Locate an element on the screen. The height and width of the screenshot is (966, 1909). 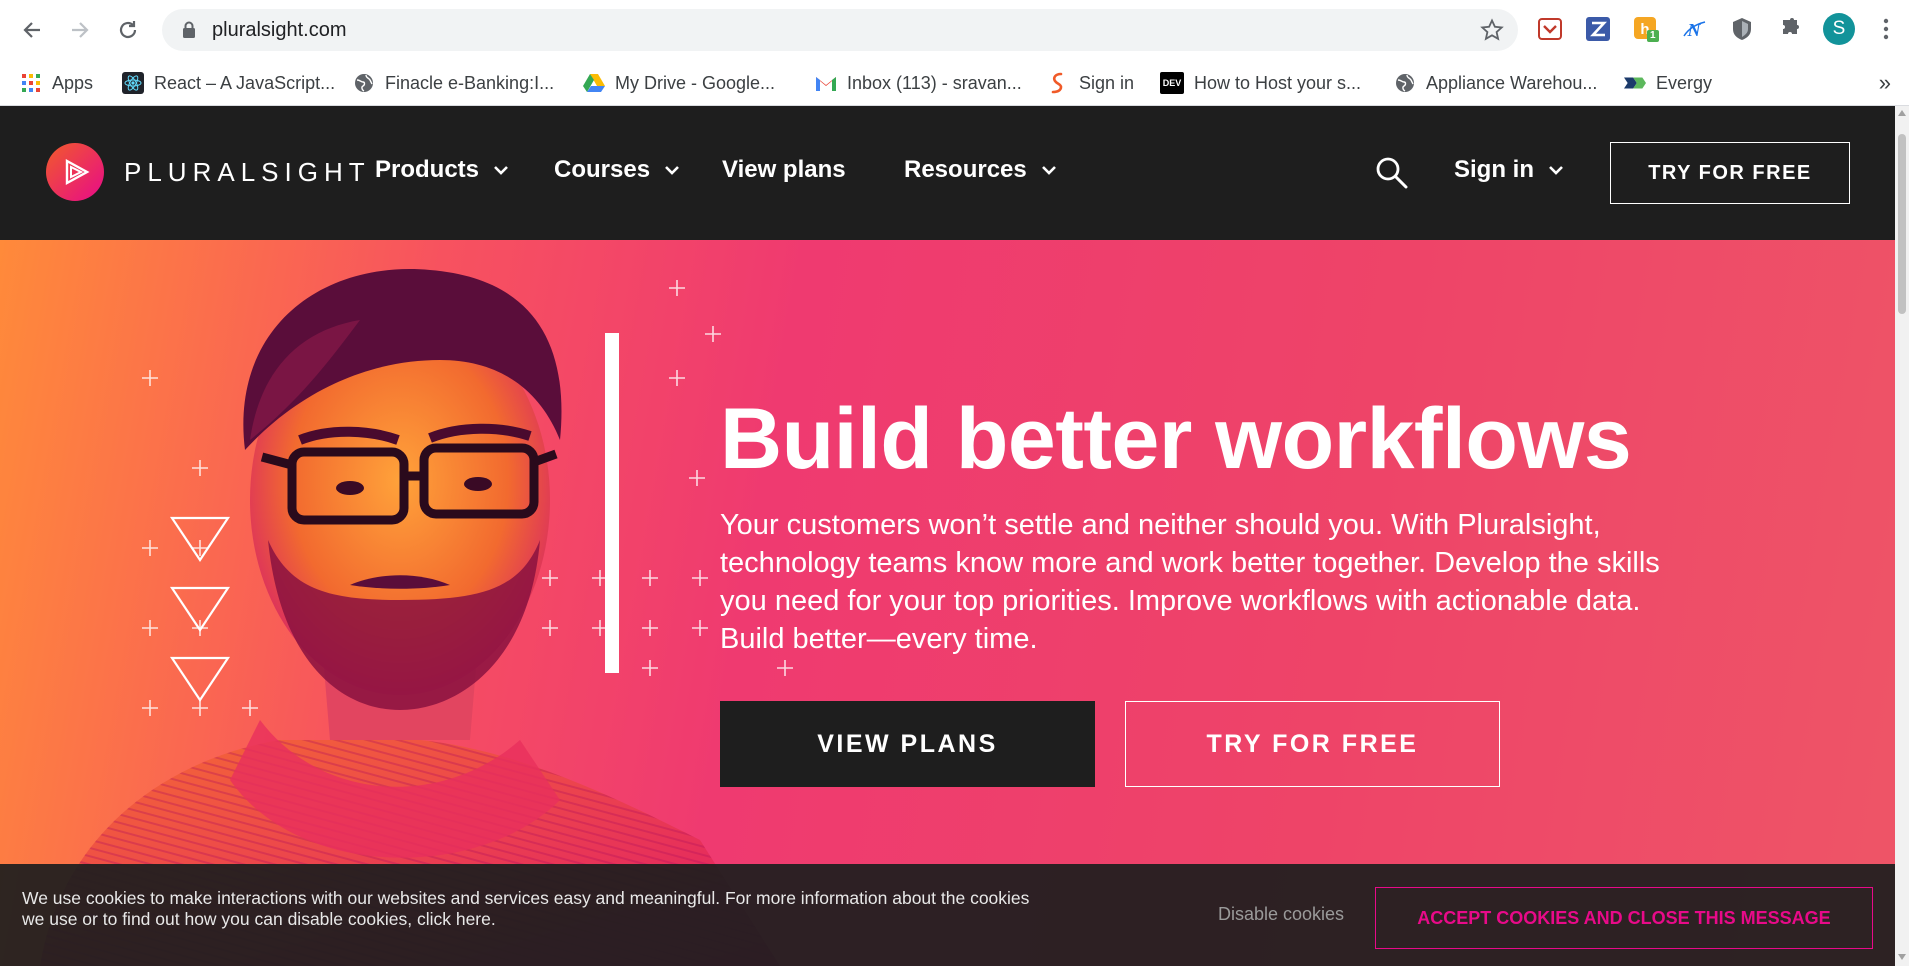
bookmark-apps: Apps is located at coordinates (56, 83).